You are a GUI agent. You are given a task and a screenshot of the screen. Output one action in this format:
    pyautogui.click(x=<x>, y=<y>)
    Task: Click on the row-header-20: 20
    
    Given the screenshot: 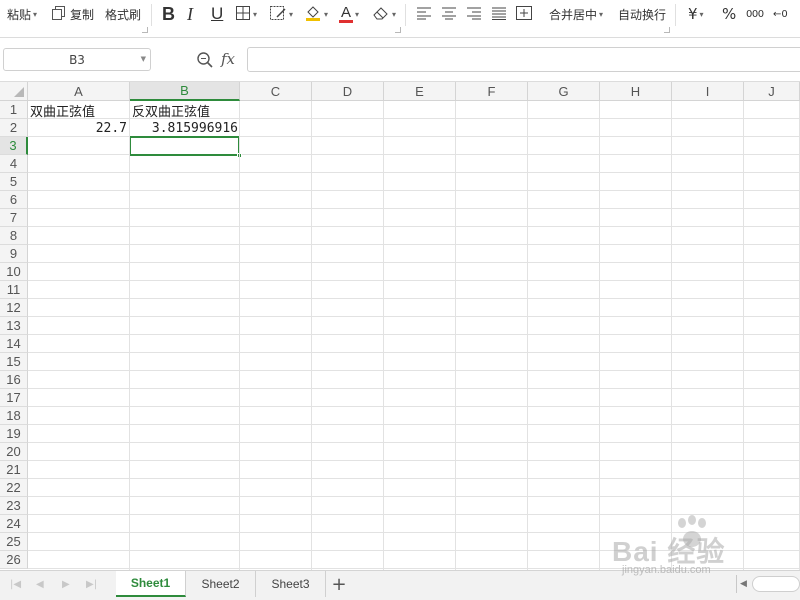 What is the action you would take?
    pyautogui.click(x=14, y=452)
    